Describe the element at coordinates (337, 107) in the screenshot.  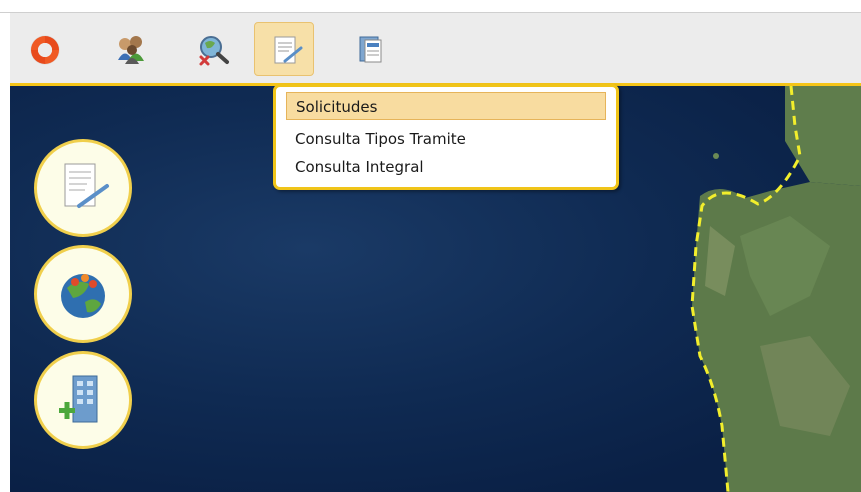
I see `menu-item-label: Solicitudes` at that location.